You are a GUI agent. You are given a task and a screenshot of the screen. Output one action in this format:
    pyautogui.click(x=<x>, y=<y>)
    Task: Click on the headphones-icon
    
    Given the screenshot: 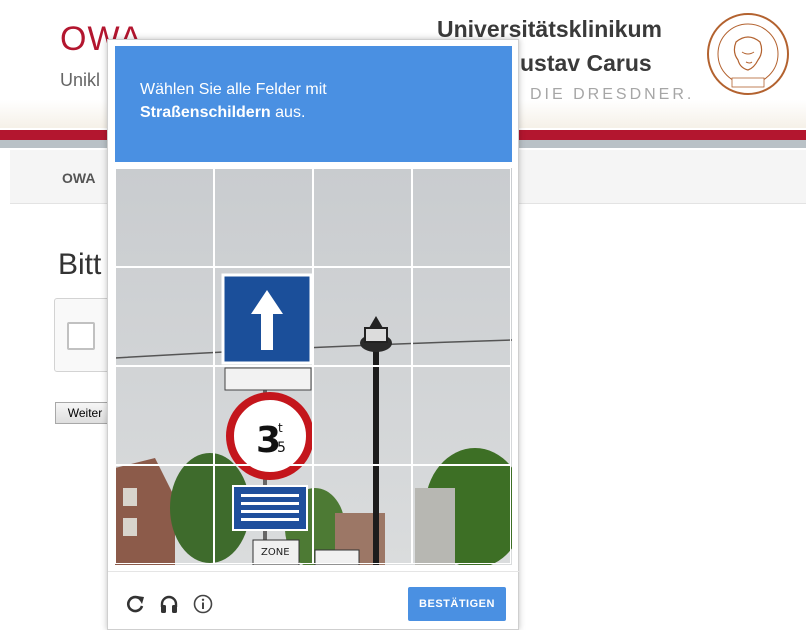 What is the action you would take?
    pyautogui.click(x=169, y=604)
    